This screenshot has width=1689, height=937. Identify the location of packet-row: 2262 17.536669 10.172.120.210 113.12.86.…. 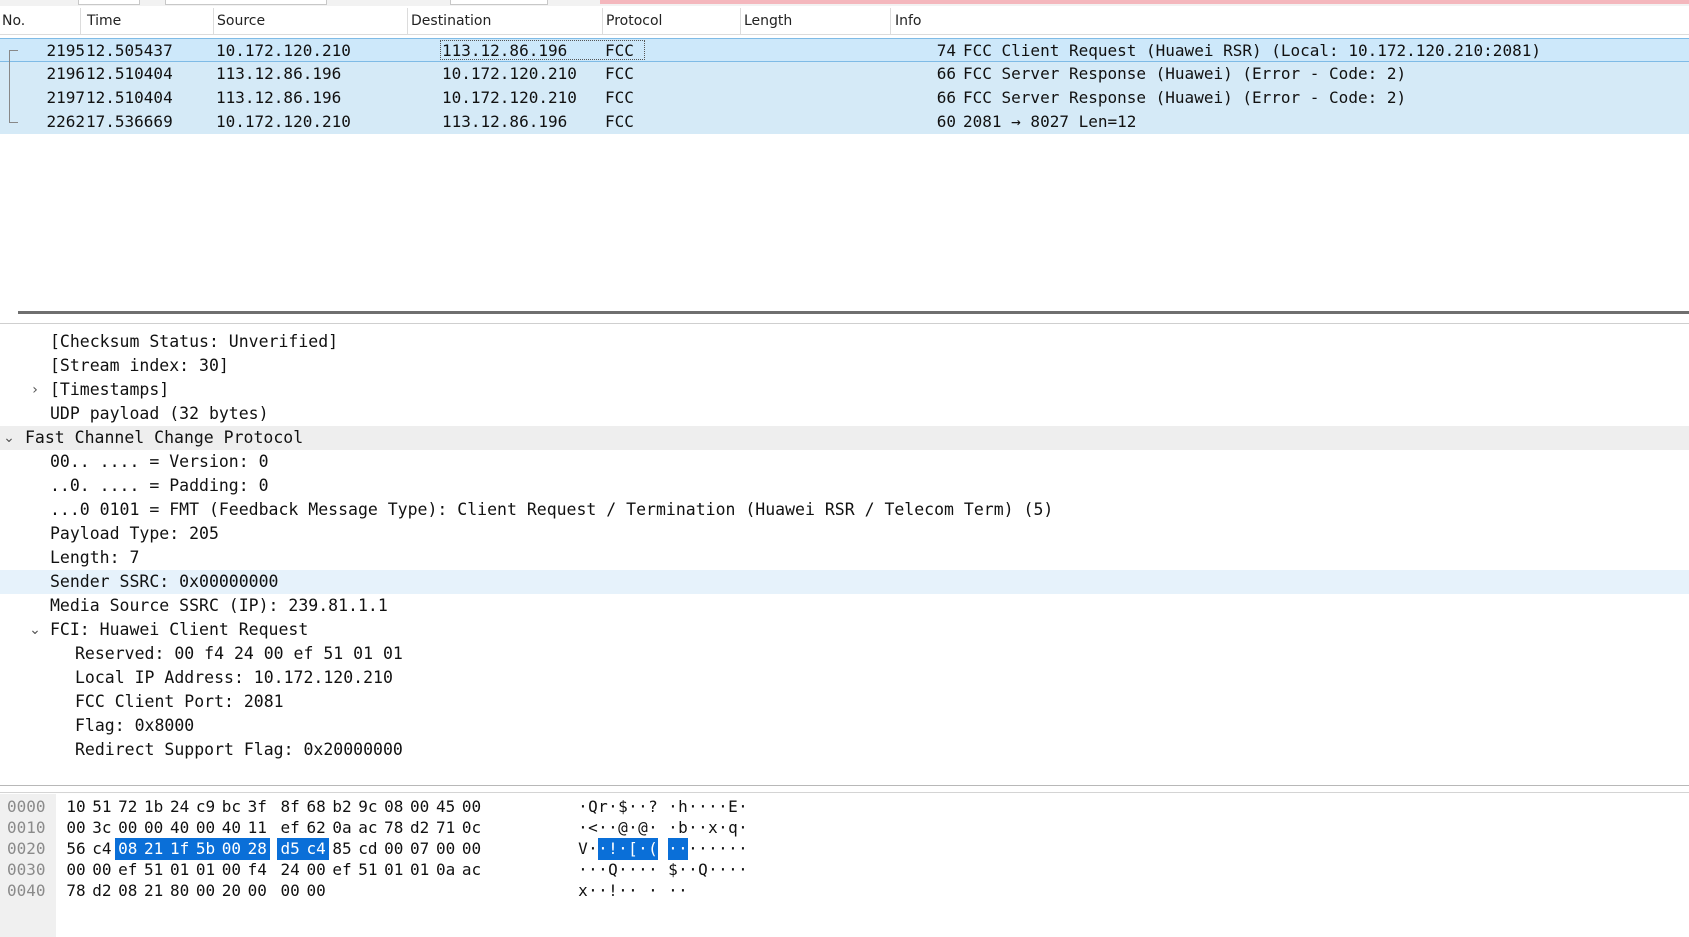
(844, 122).